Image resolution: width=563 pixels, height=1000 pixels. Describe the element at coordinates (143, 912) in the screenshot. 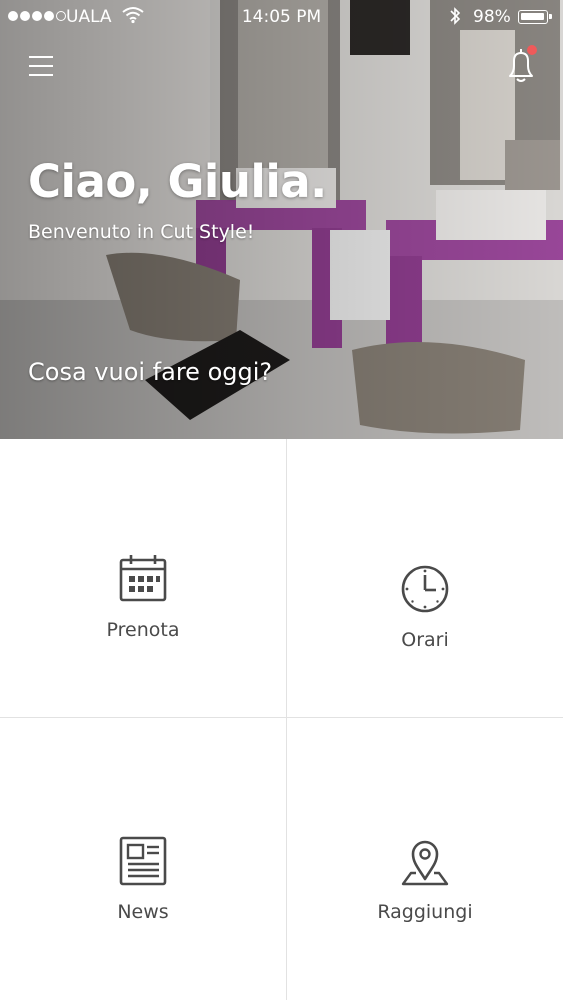

I see `tile-label: News` at that location.